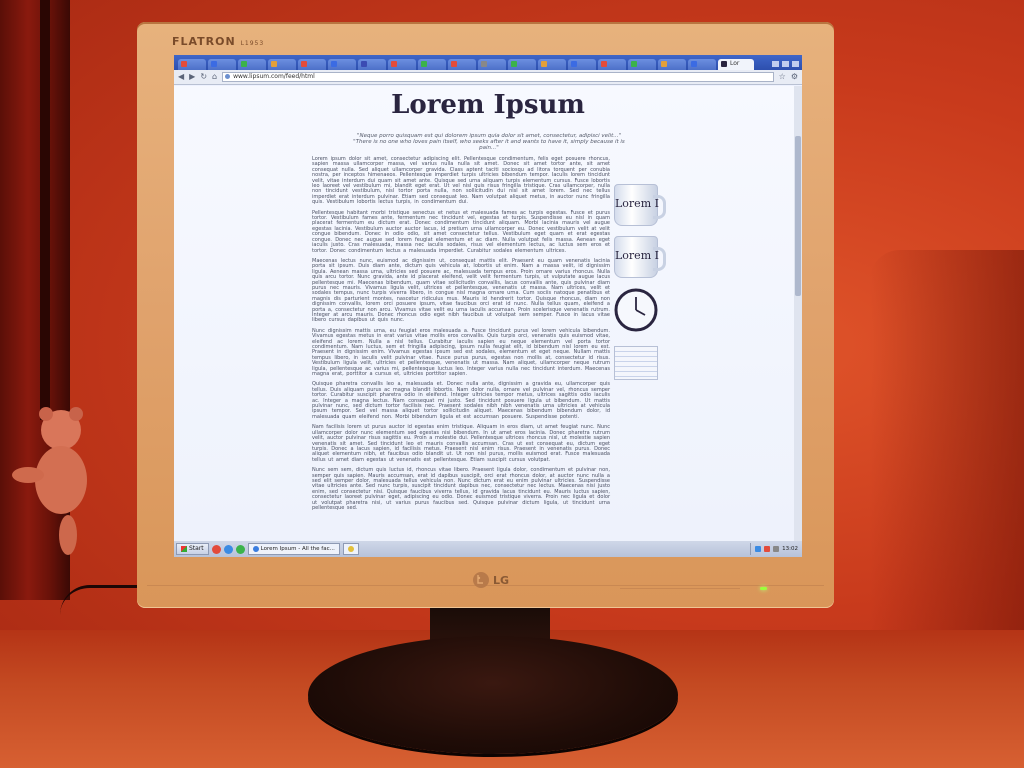  I want to click on wrench-menu-icon: ⚙, so click(794, 77).